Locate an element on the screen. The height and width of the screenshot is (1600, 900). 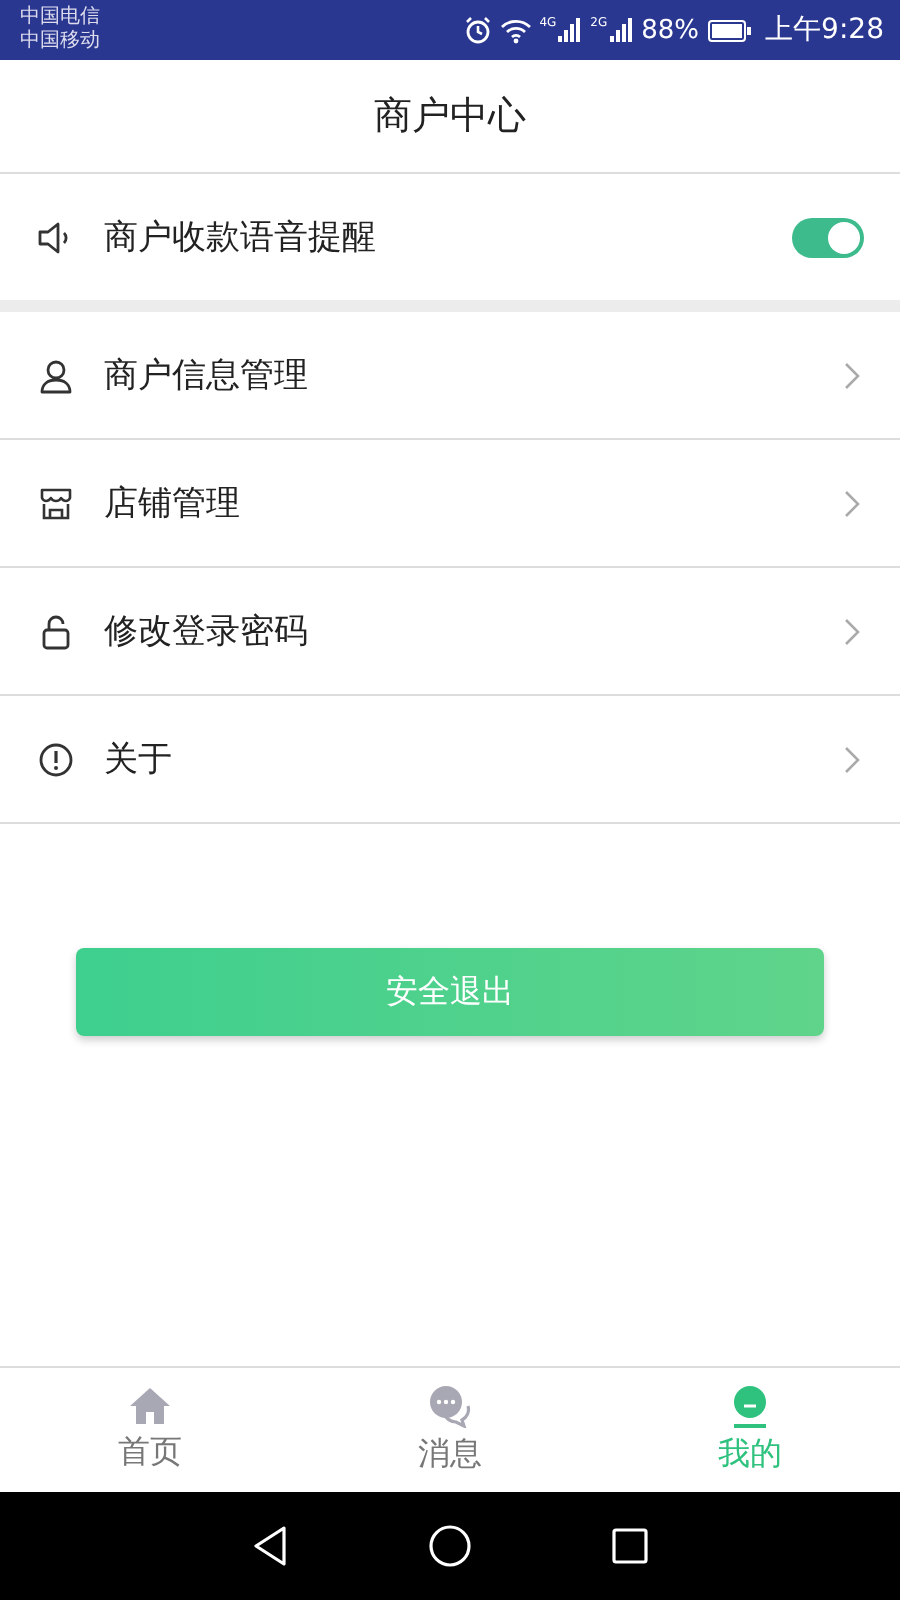
user-icon is located at coordinates (750, 1406).